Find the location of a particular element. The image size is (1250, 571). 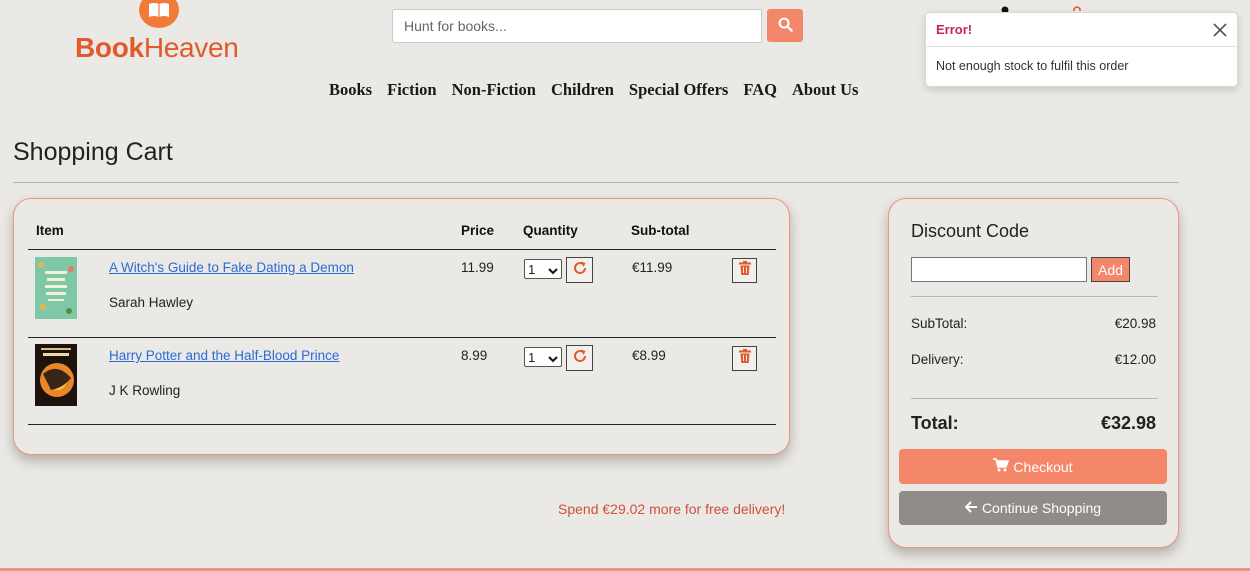

free-delivery-message: Spend €29.02 more for free delivery! is located at coordinates (672, 509).